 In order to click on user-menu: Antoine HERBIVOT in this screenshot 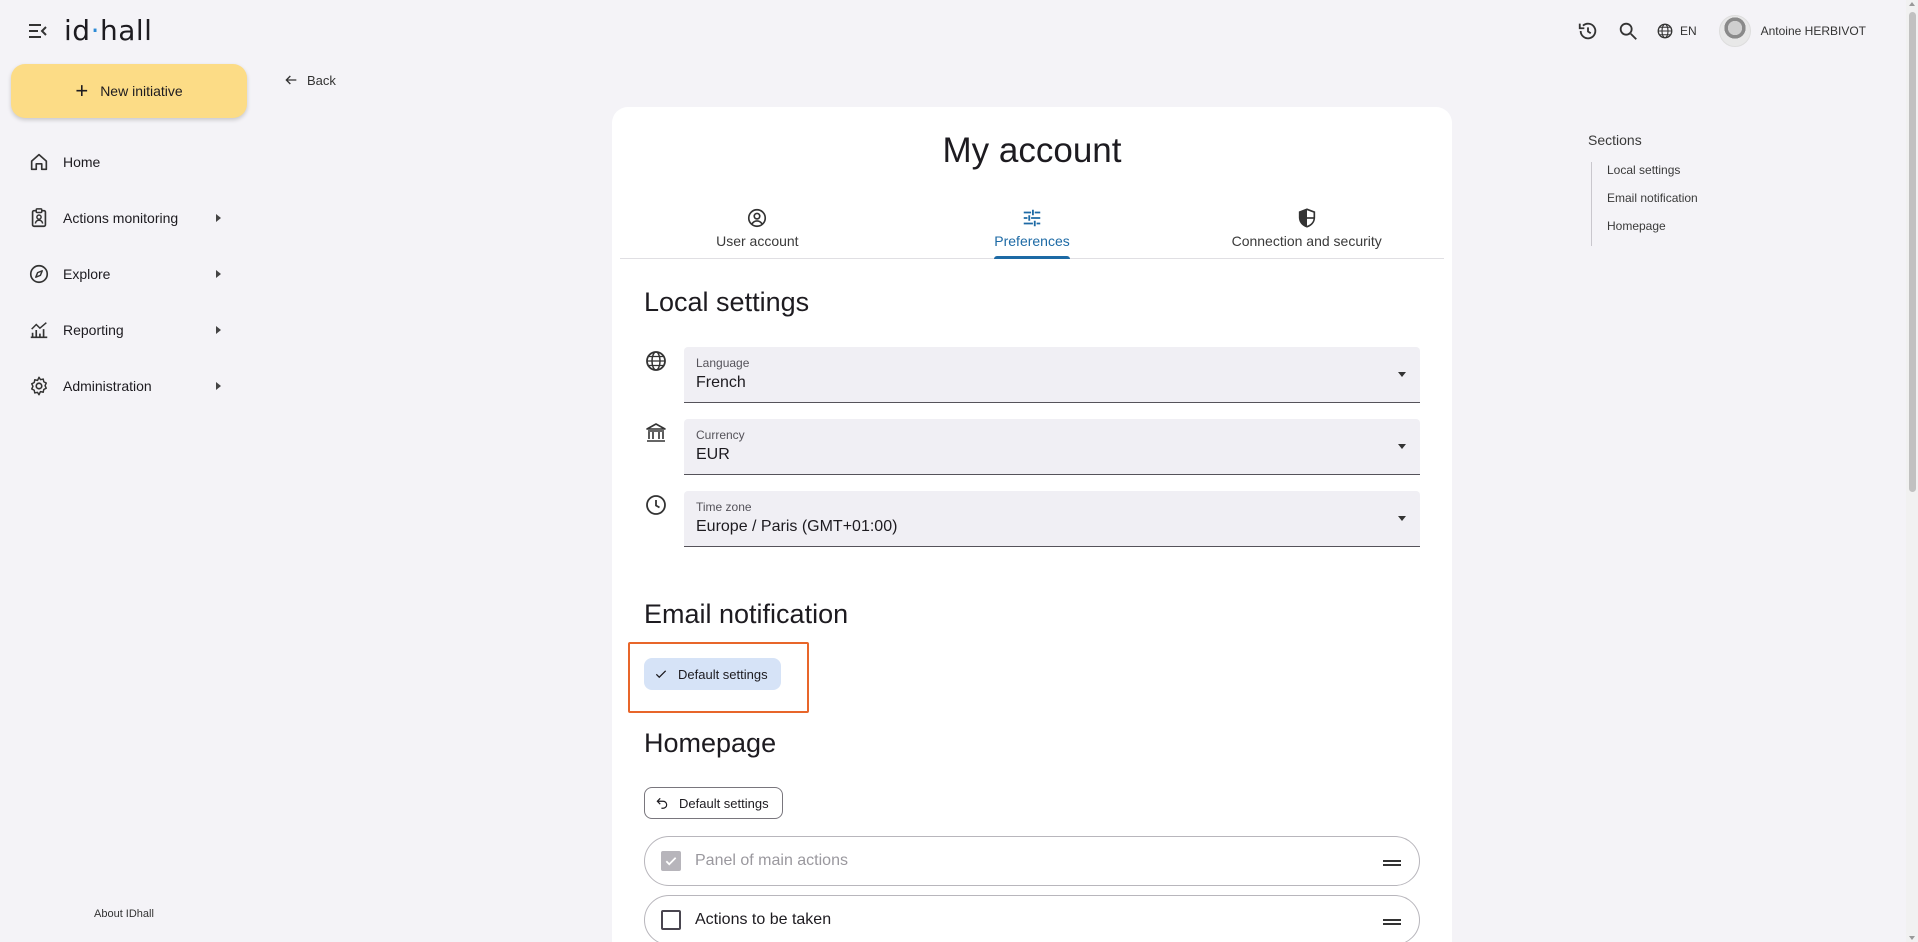, I will do `click(1792, 31)`.